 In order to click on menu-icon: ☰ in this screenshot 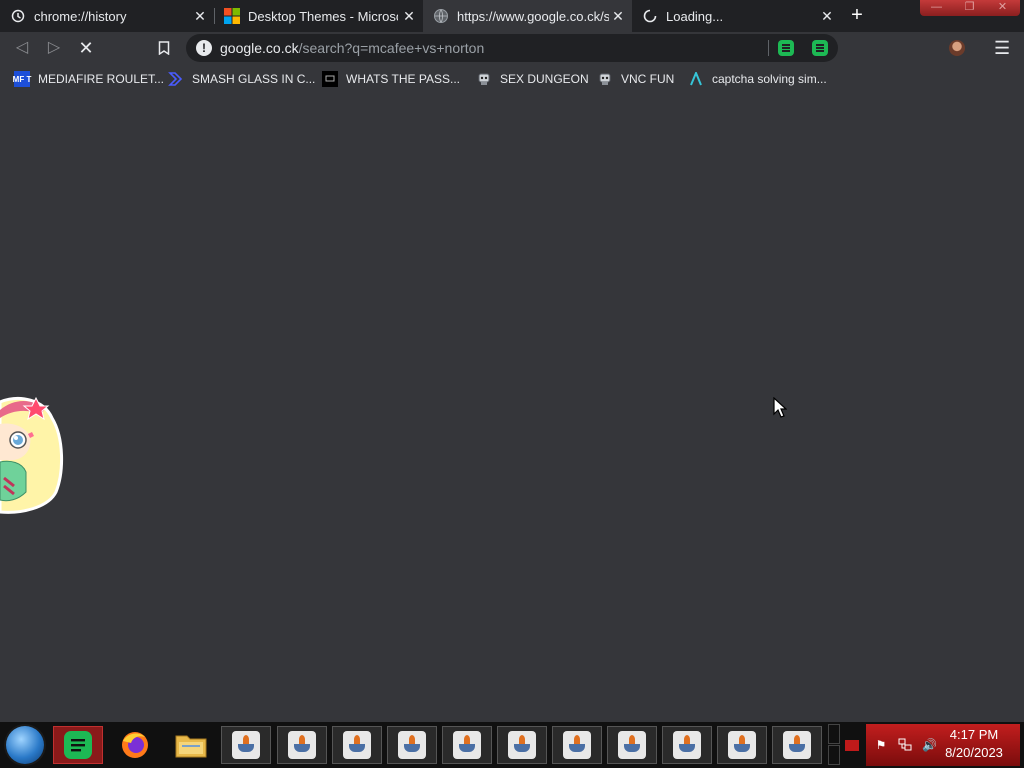, I will do `click(1002, 48)`.